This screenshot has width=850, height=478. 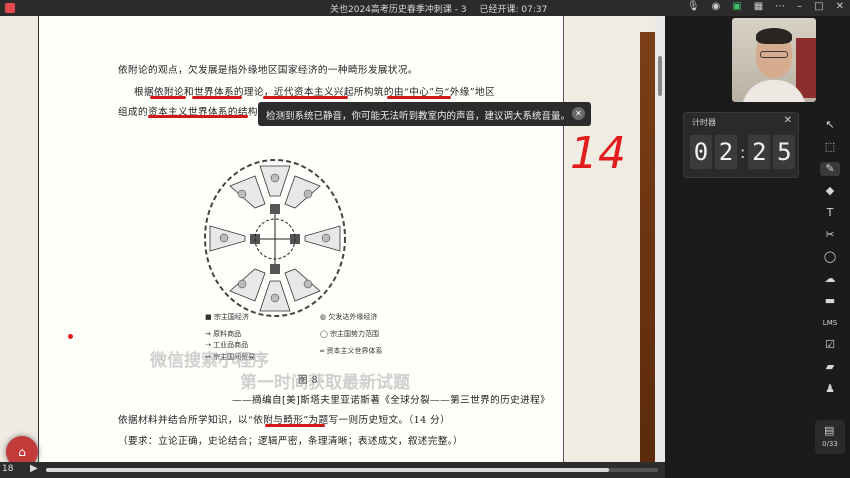 What do you see at coordinates (799, 6) in the screenshot?
I see `minimize-icon: –` at bounding box center [799, 6].